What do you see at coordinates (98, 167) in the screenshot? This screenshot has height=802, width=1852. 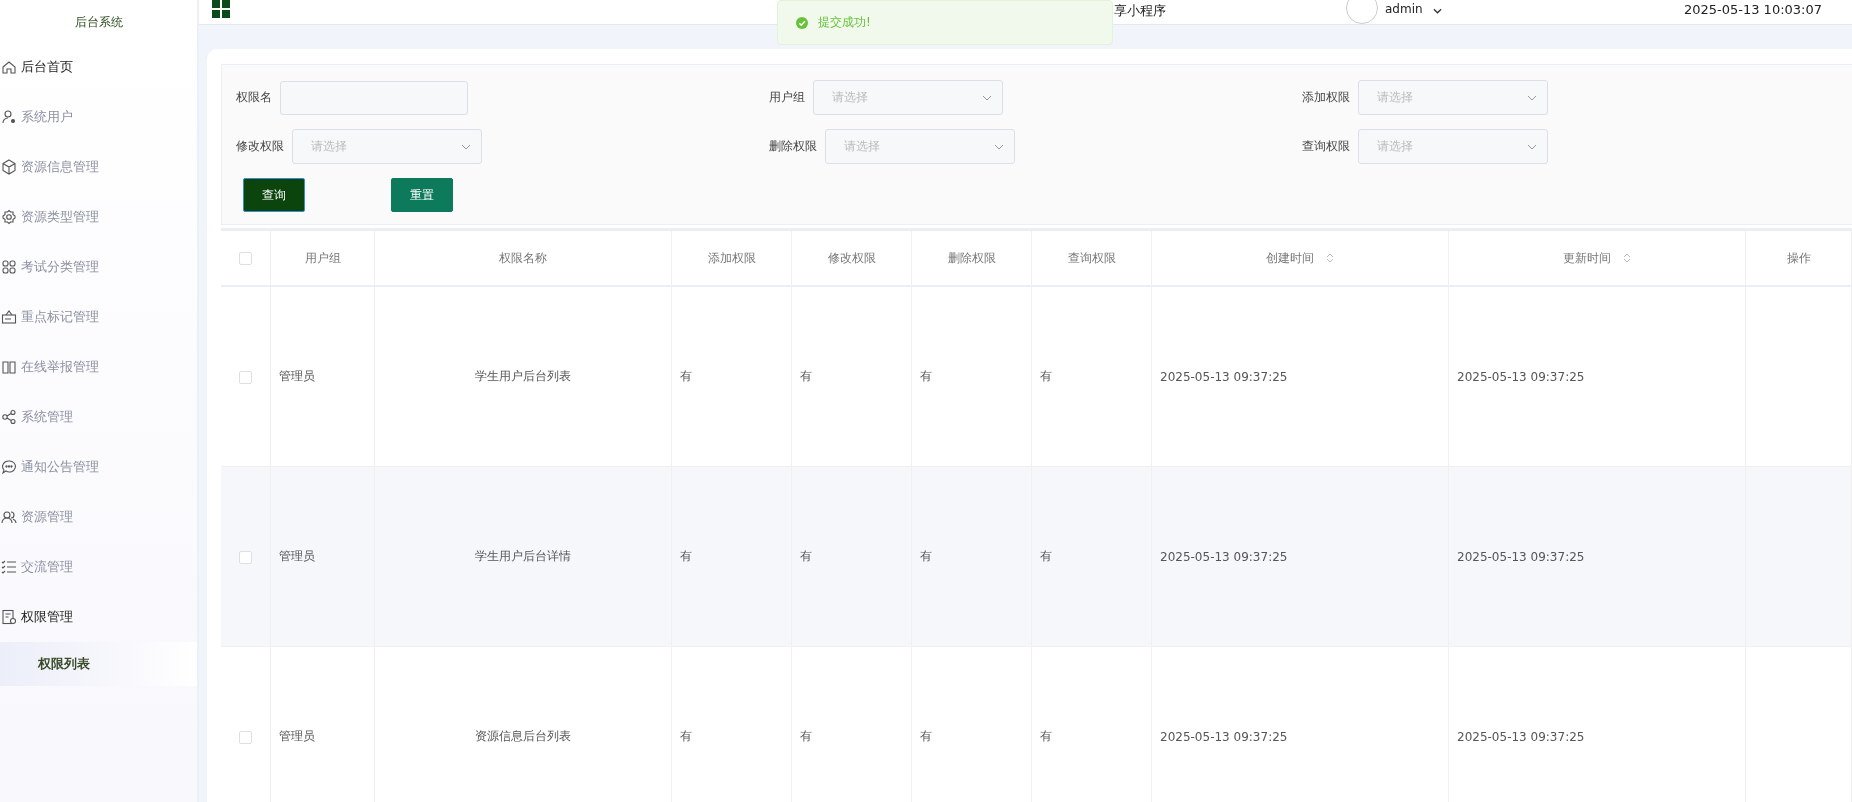 I see `menu-item: 资源信息管理` at bounding box center [98, 167].